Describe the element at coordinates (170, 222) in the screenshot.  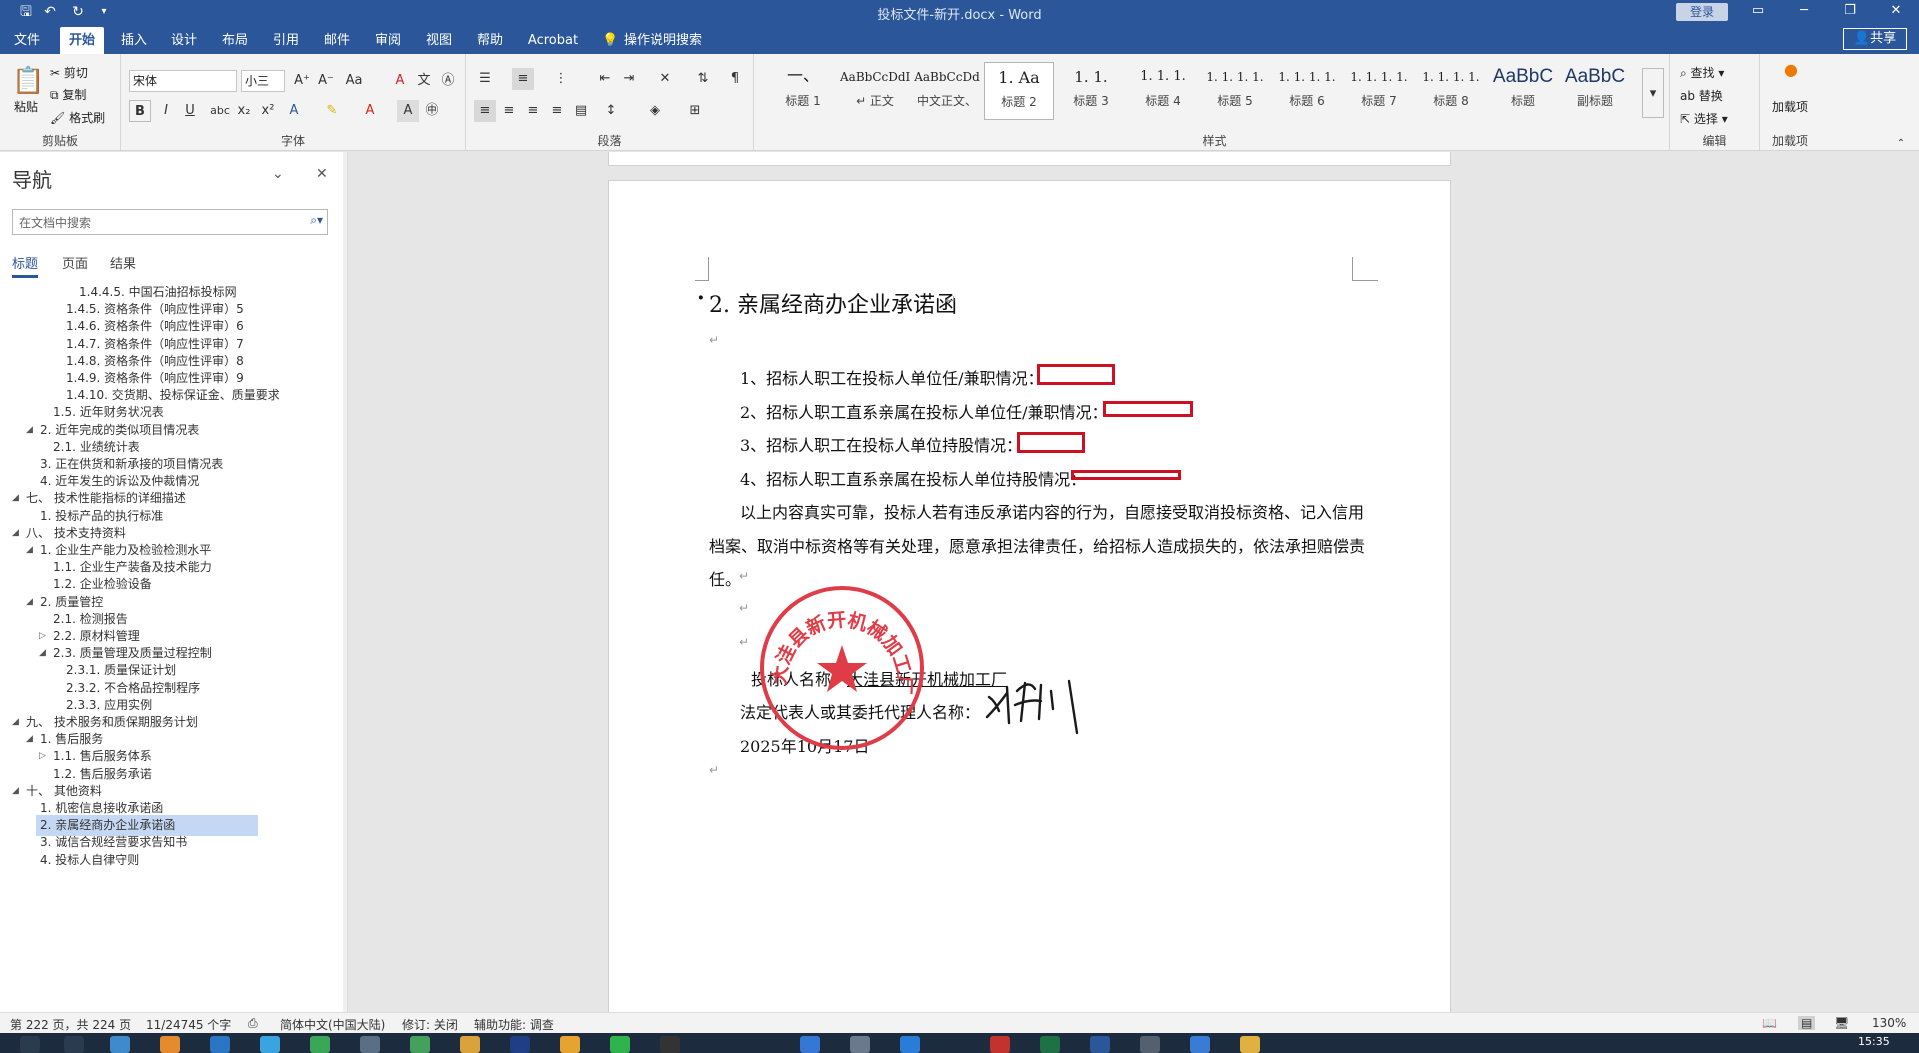
I see `nav-search-input: 在文档中搜索 ⌕▾` at that location.